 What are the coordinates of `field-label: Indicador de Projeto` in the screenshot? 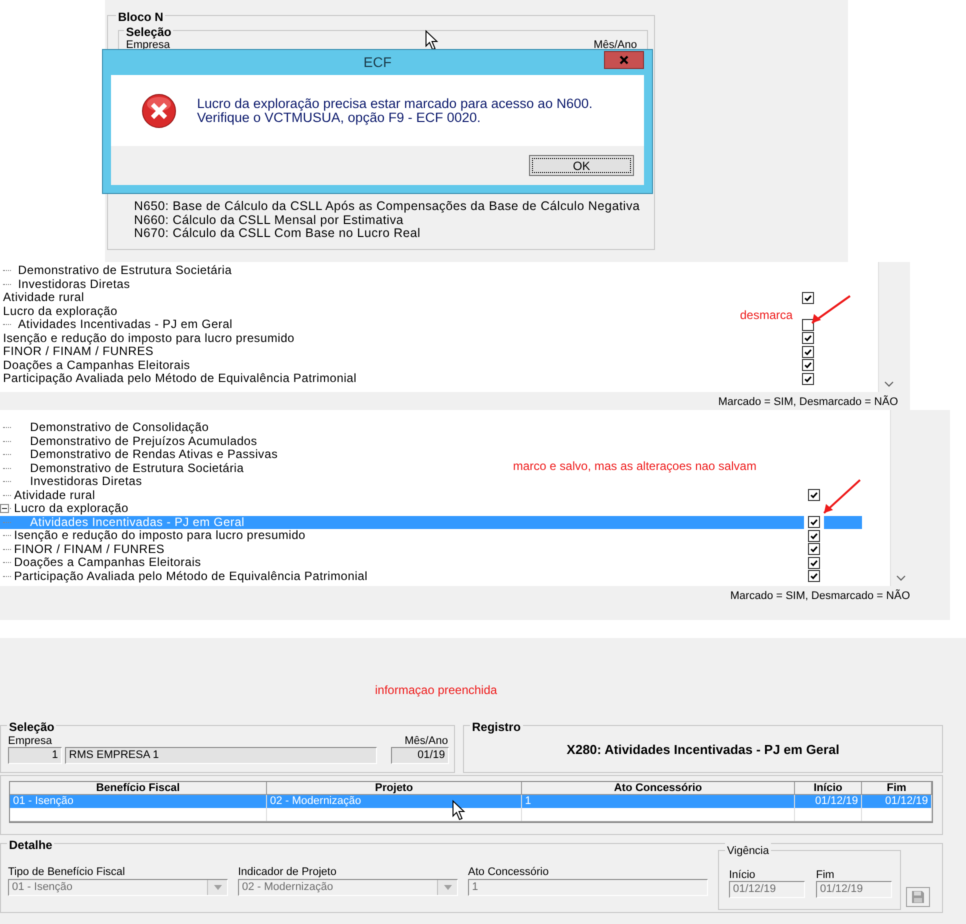 It's located at (287, 872).